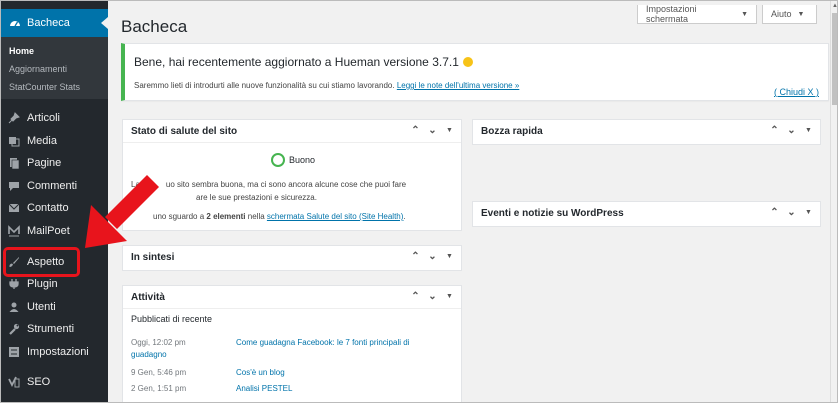 Image resolution: width=838 pixels, height=403 pixels. What do you see at coordinates (14, 186) in the screenshot?
I see `comment-icon` at bounding box center [14, 186].